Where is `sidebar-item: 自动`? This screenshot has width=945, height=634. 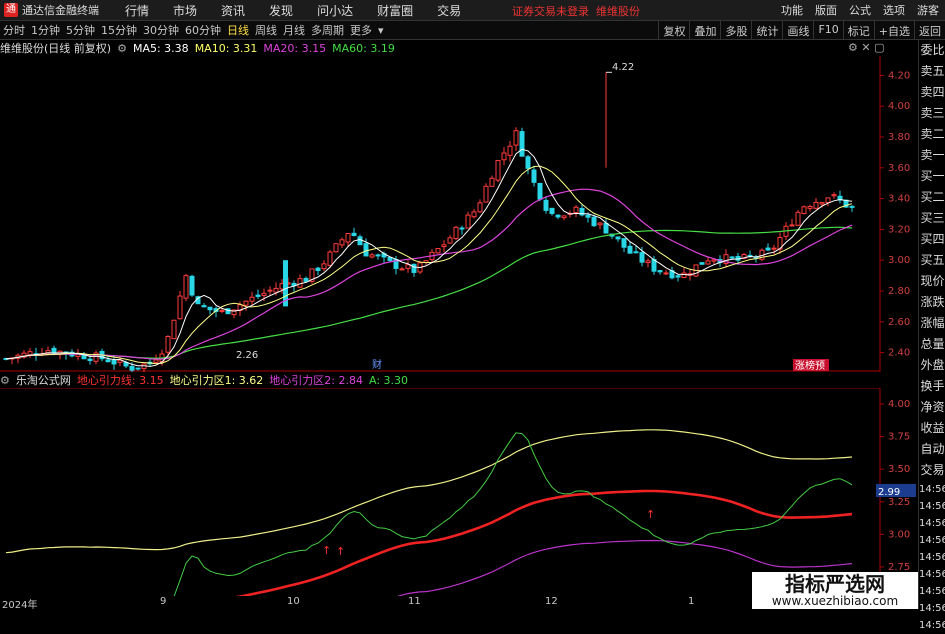
sidebar-item: 自动 is located at coordinates (932, 449).